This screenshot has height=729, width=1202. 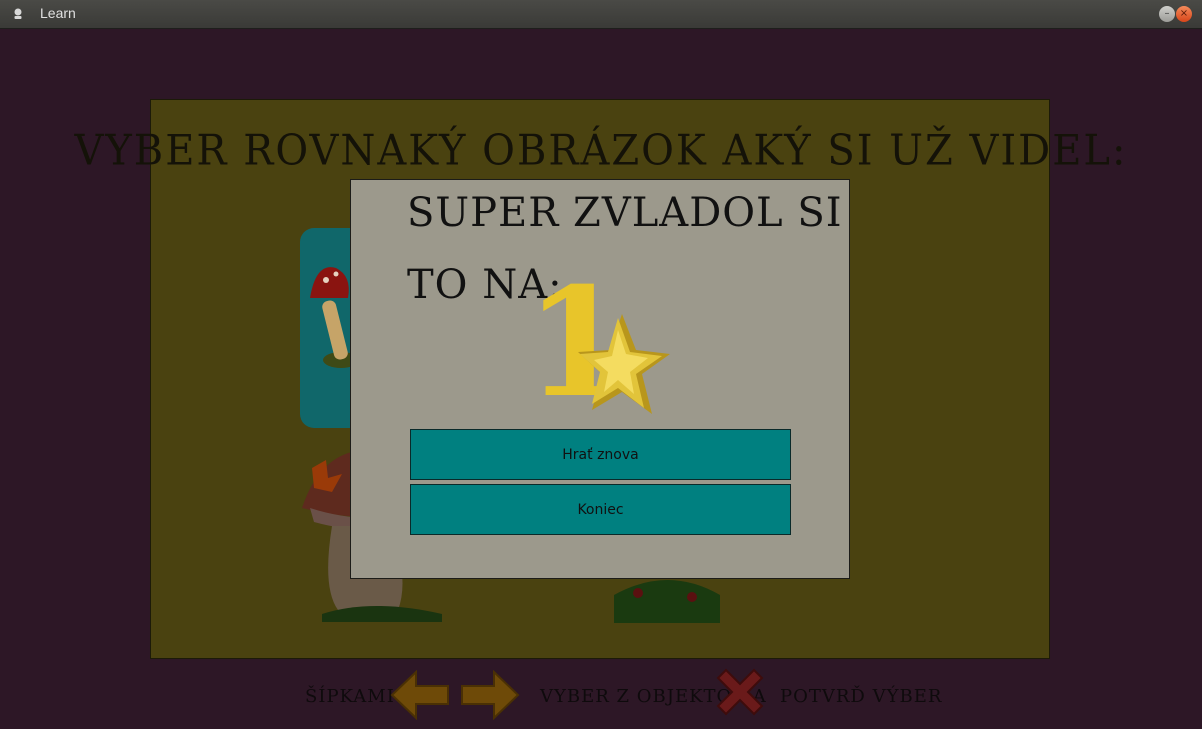 I want to click on play-again-button: Hrať znova, so click(x=600, y=454).